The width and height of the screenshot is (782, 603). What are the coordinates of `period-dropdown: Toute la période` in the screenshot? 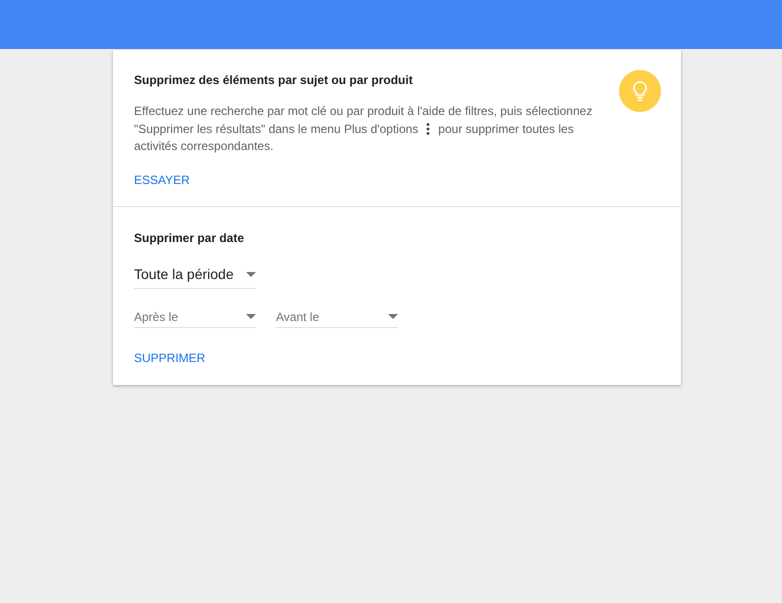 It's located at (195, 276).